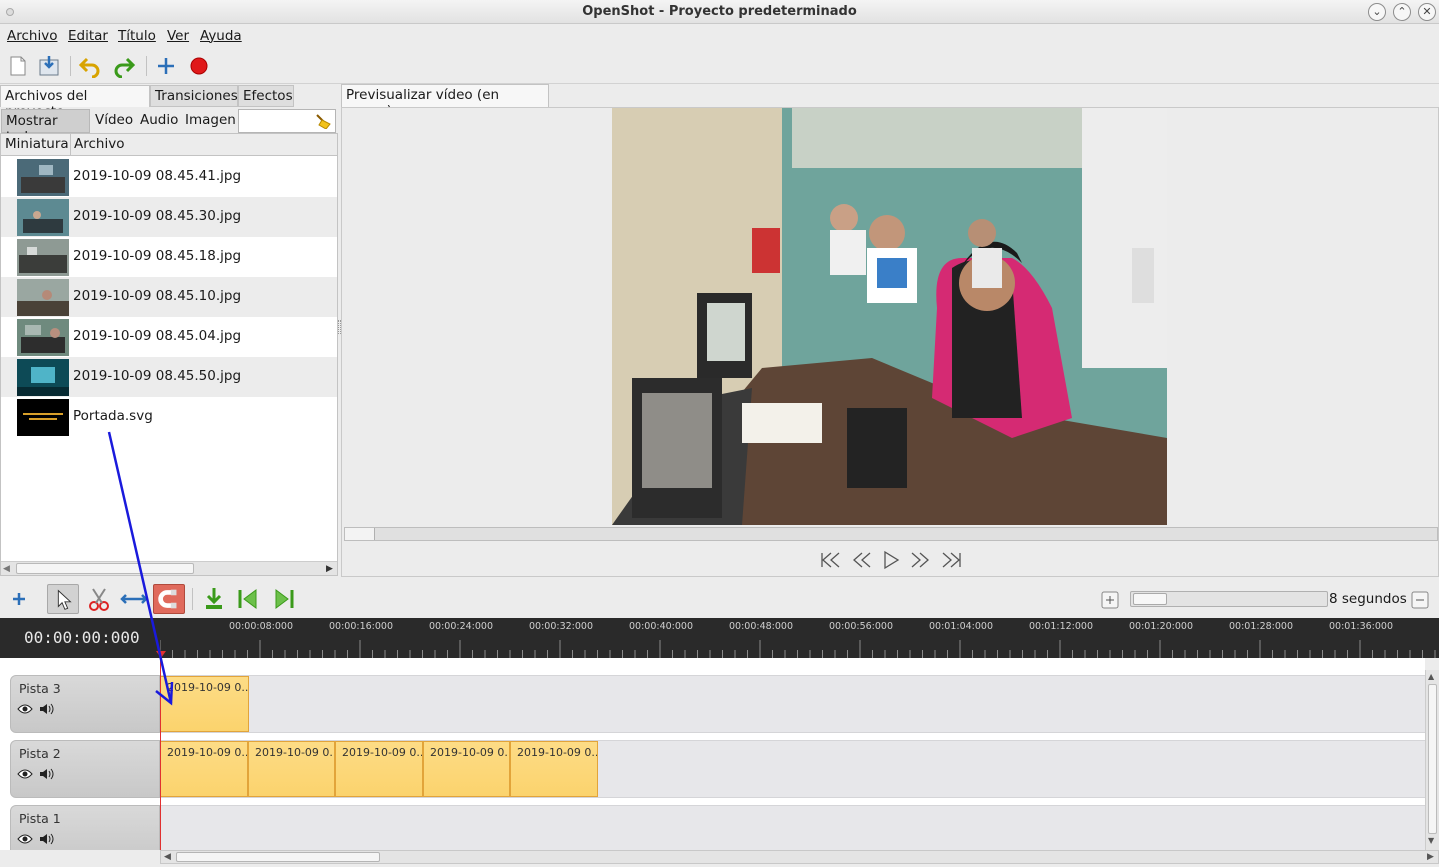  Describe the element at coordinates (159, 121) in the screenshot. I see `filter-audio: Audio` at that location.